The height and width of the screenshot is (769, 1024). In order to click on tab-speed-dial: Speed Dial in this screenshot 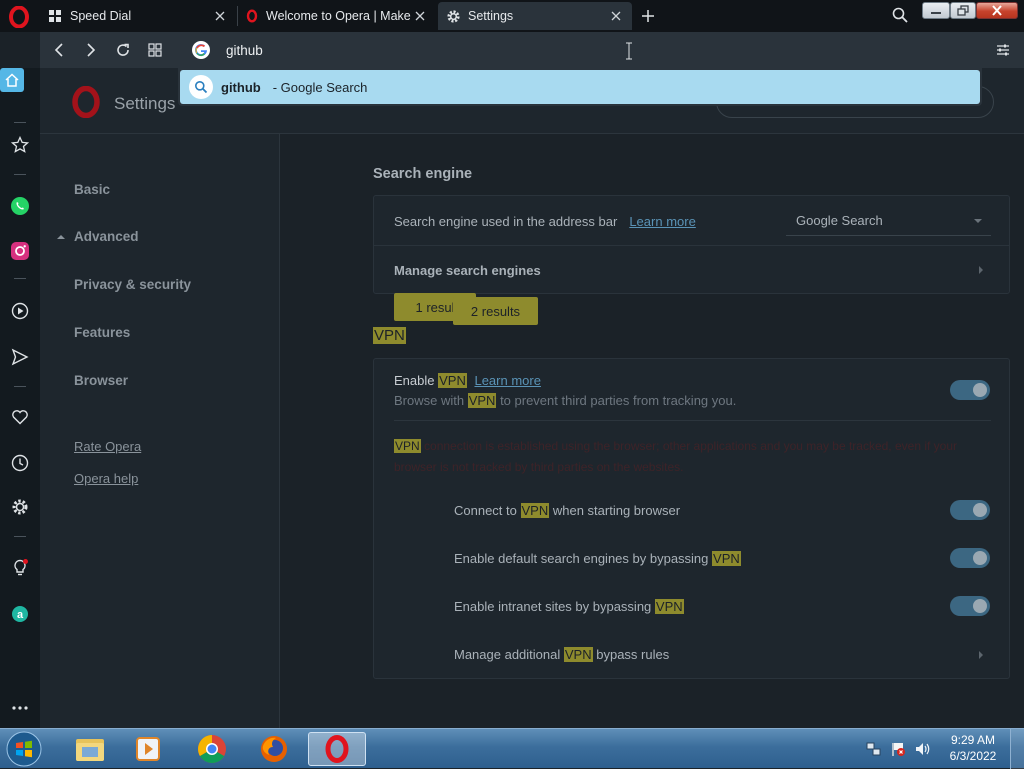, I will do `click(138, 16)`.